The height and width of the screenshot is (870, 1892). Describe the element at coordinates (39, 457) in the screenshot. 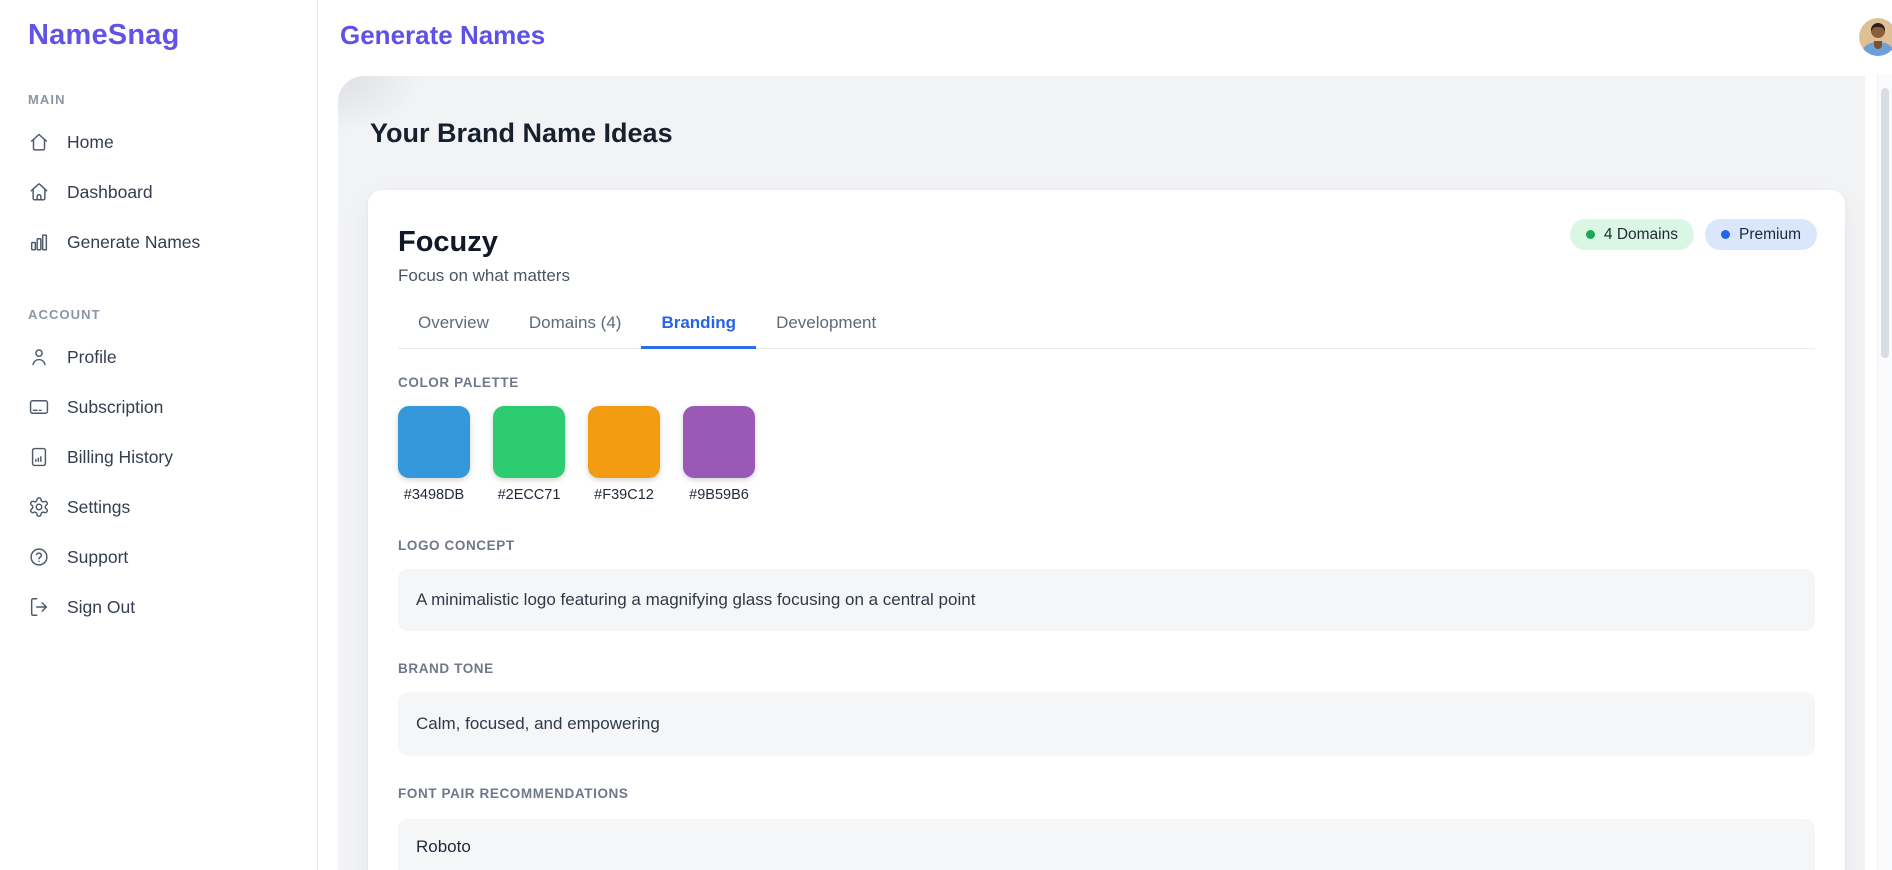

I see `billing-document-icon` at that location.